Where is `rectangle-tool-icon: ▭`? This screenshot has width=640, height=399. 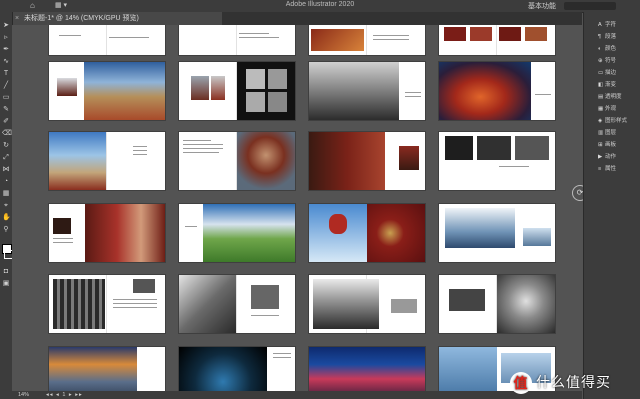 rectangle-tool-icon: ▭ is located at coordinates (6, 98).